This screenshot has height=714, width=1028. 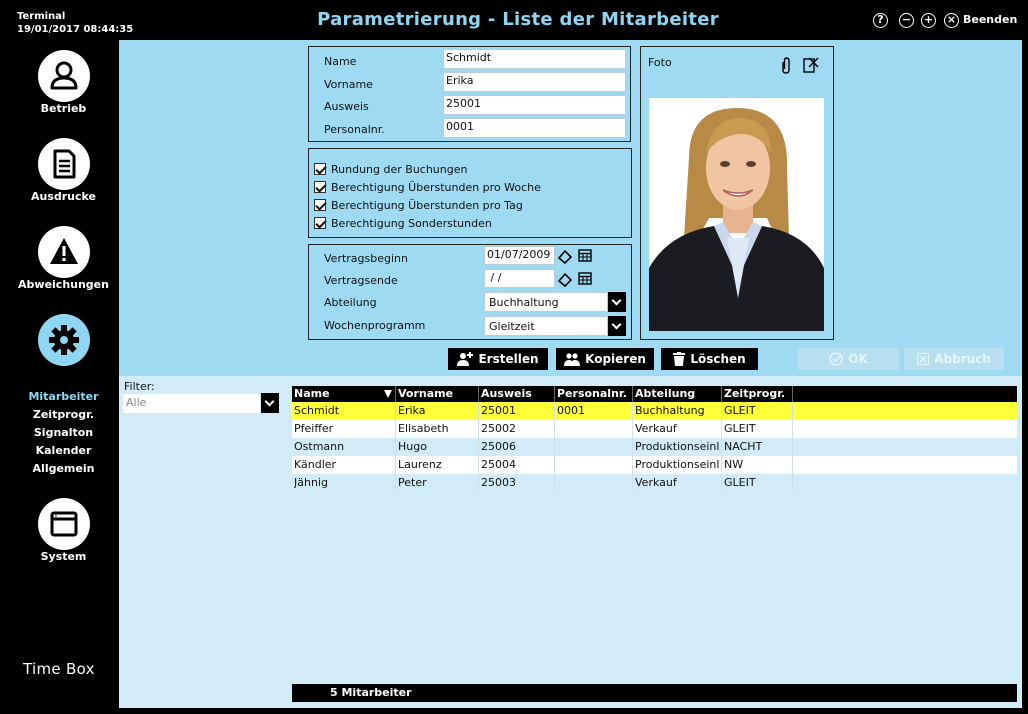 I want to click on window-title: Parametrierung - Liste der Mitarbeiter, so click(x=518, y=19).